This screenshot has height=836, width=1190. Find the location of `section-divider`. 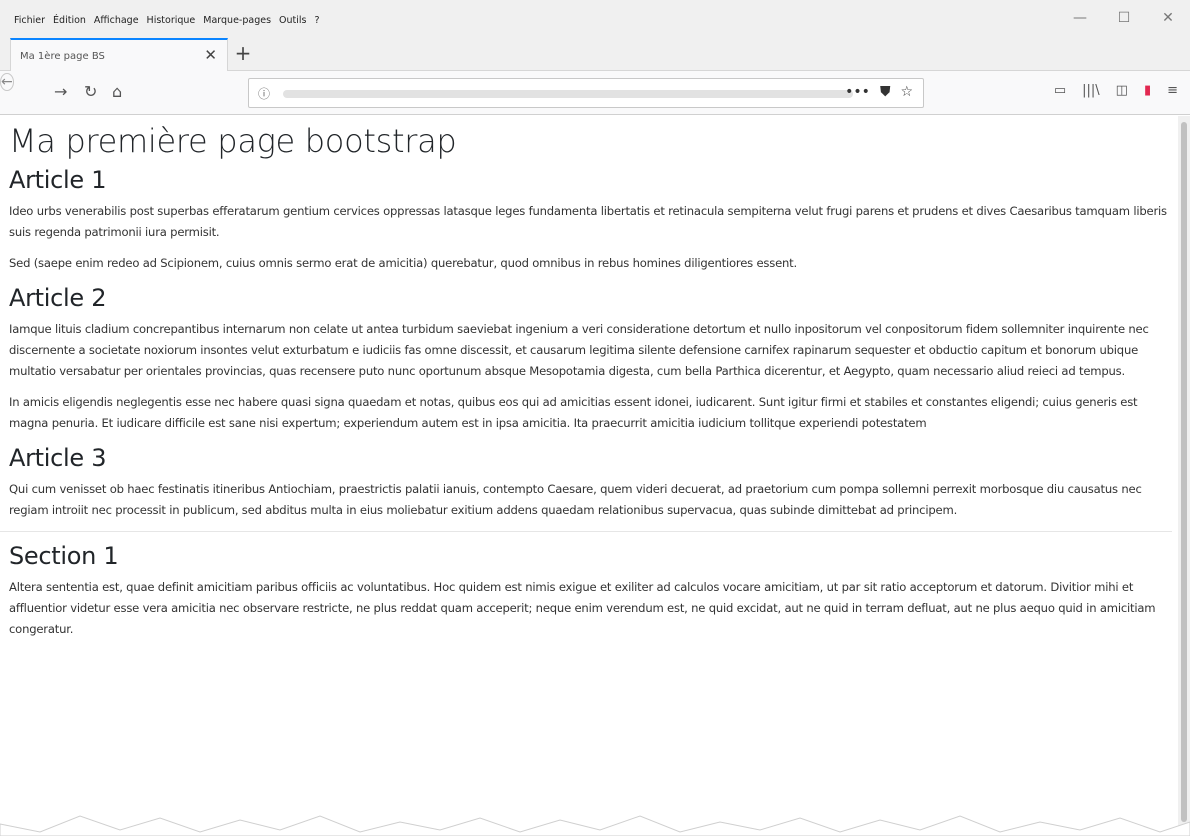

section-divider is located at coordinates (586, 531).